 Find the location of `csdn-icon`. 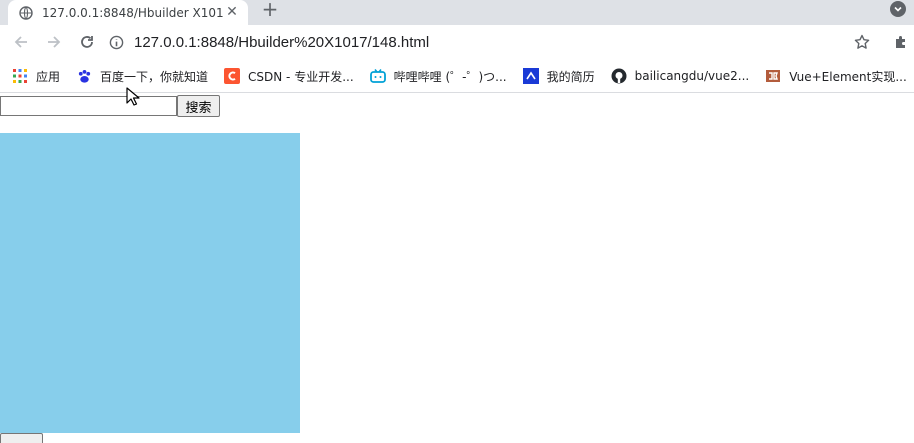

csdn-icon is located at coordinates (232, 76).